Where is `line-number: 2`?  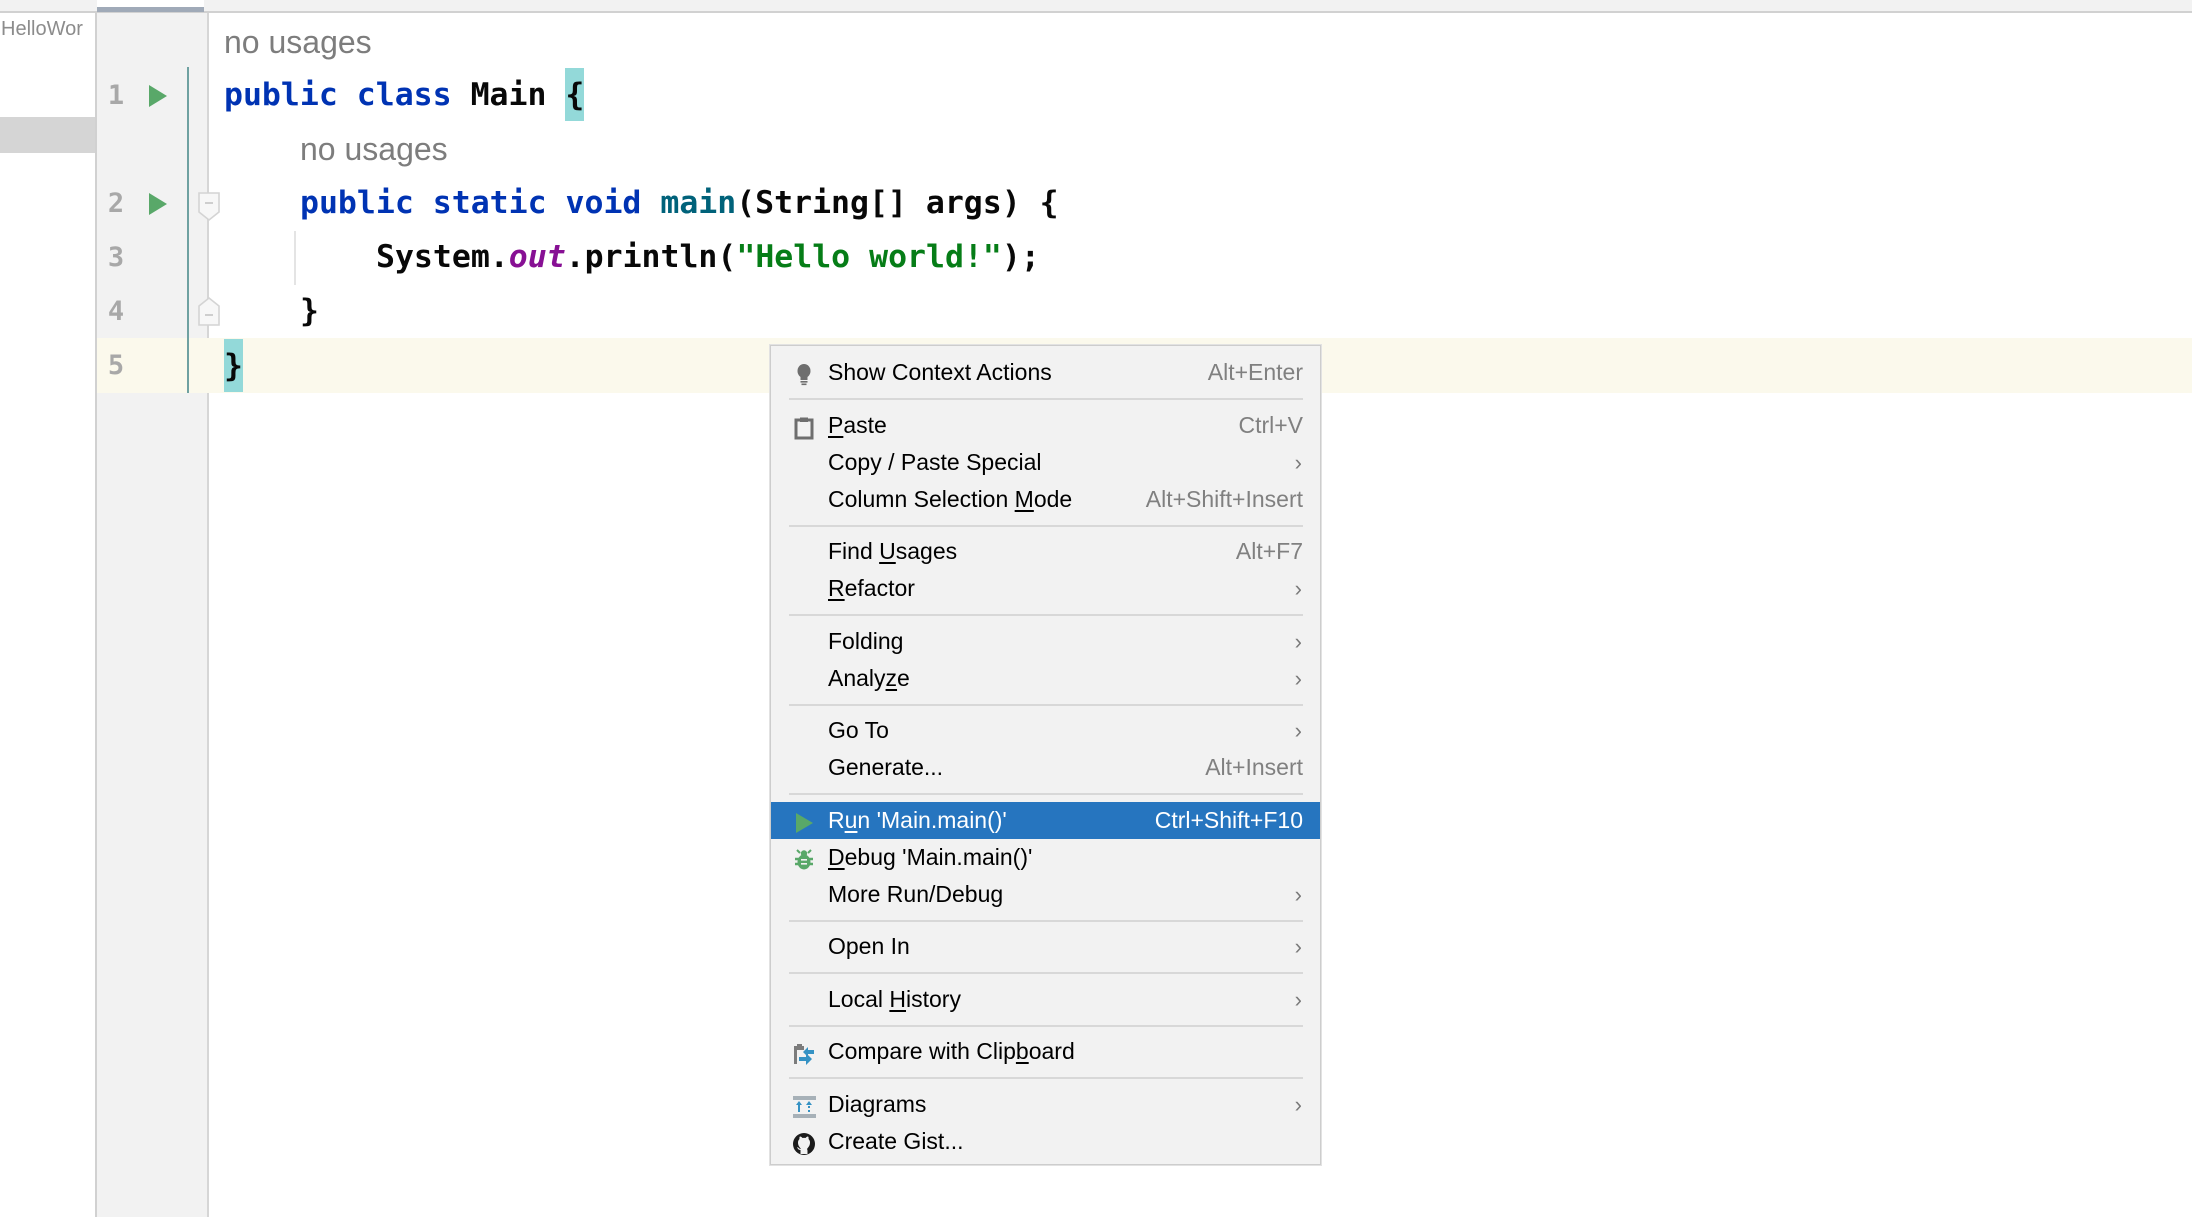
line-number: 2 is located at coordinates (116, 203).